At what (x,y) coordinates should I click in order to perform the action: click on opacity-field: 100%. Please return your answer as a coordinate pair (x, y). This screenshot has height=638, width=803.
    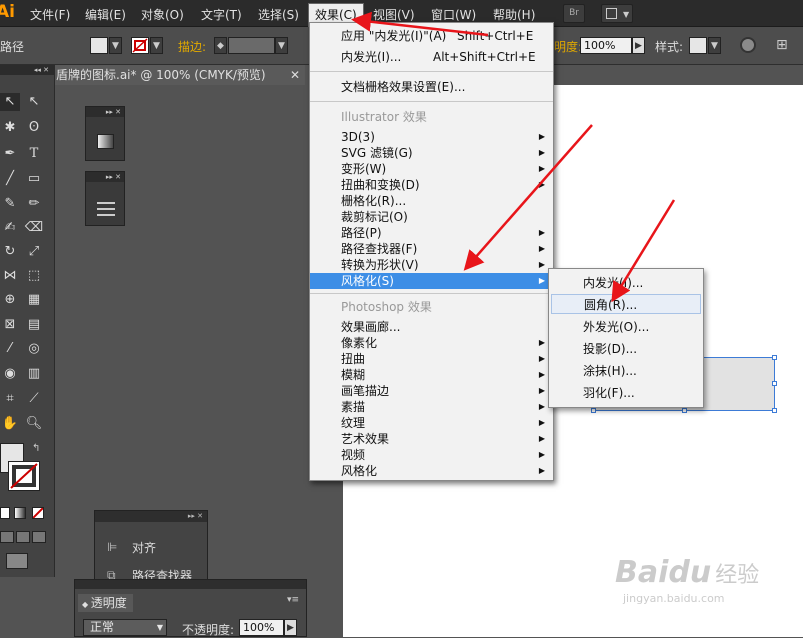
    Looking at the image, I should click on (606, 45).